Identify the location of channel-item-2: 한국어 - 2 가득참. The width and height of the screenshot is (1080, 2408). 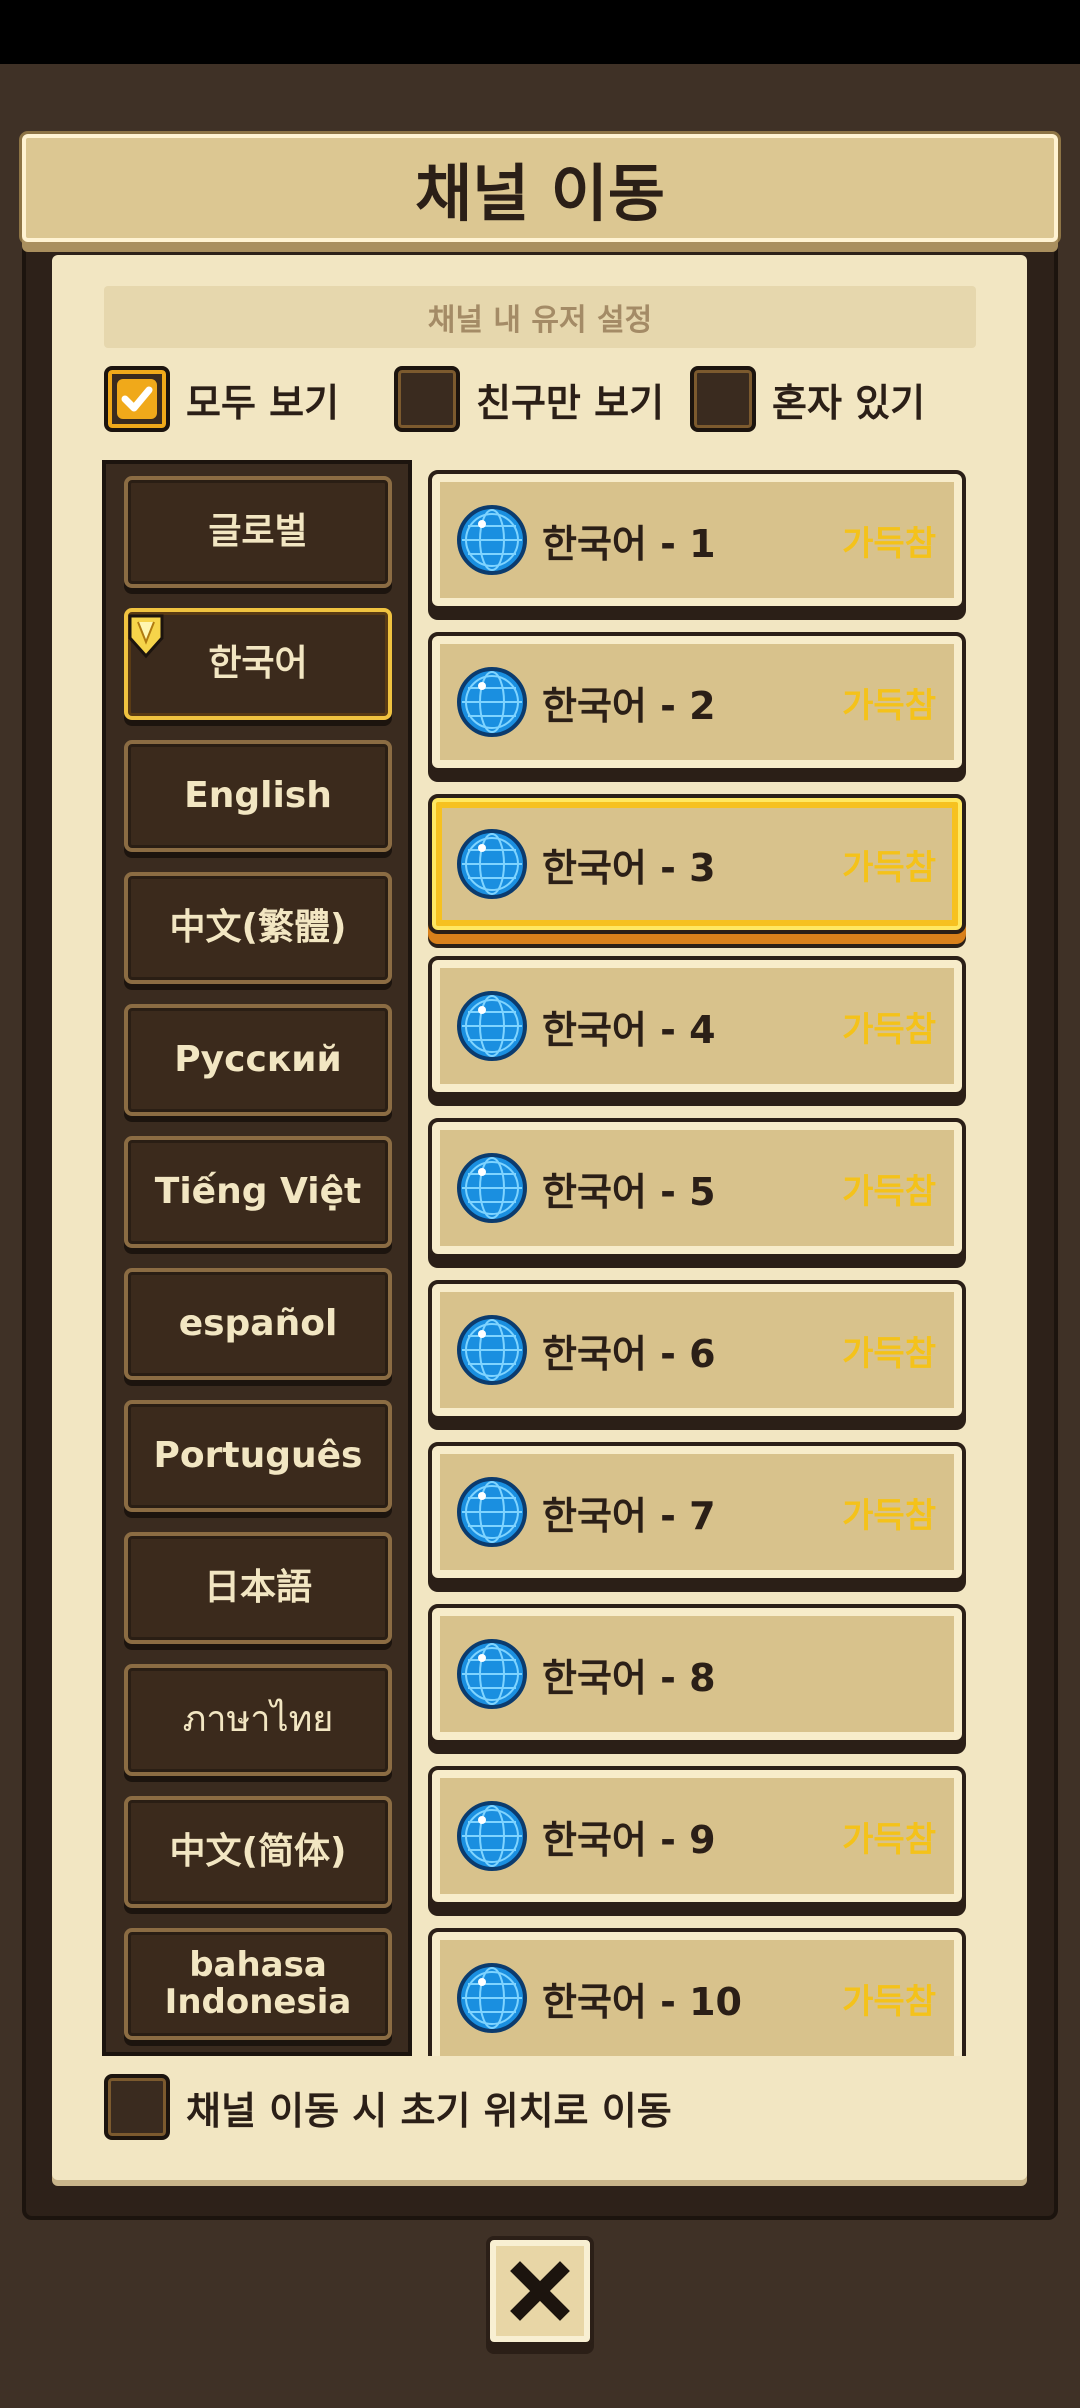
(697, 702).